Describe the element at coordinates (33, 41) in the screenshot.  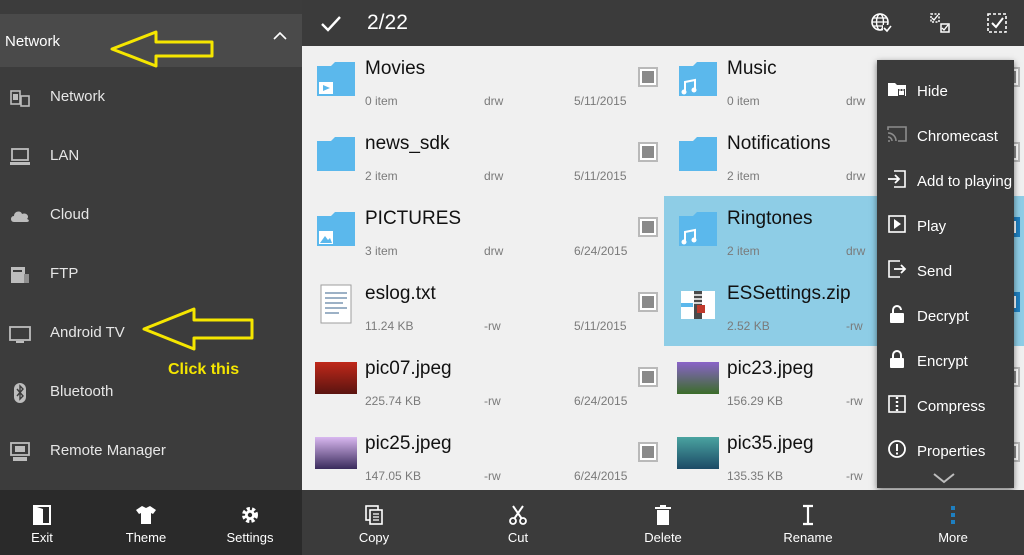
I see `drawer-section-title: Network` at that location.